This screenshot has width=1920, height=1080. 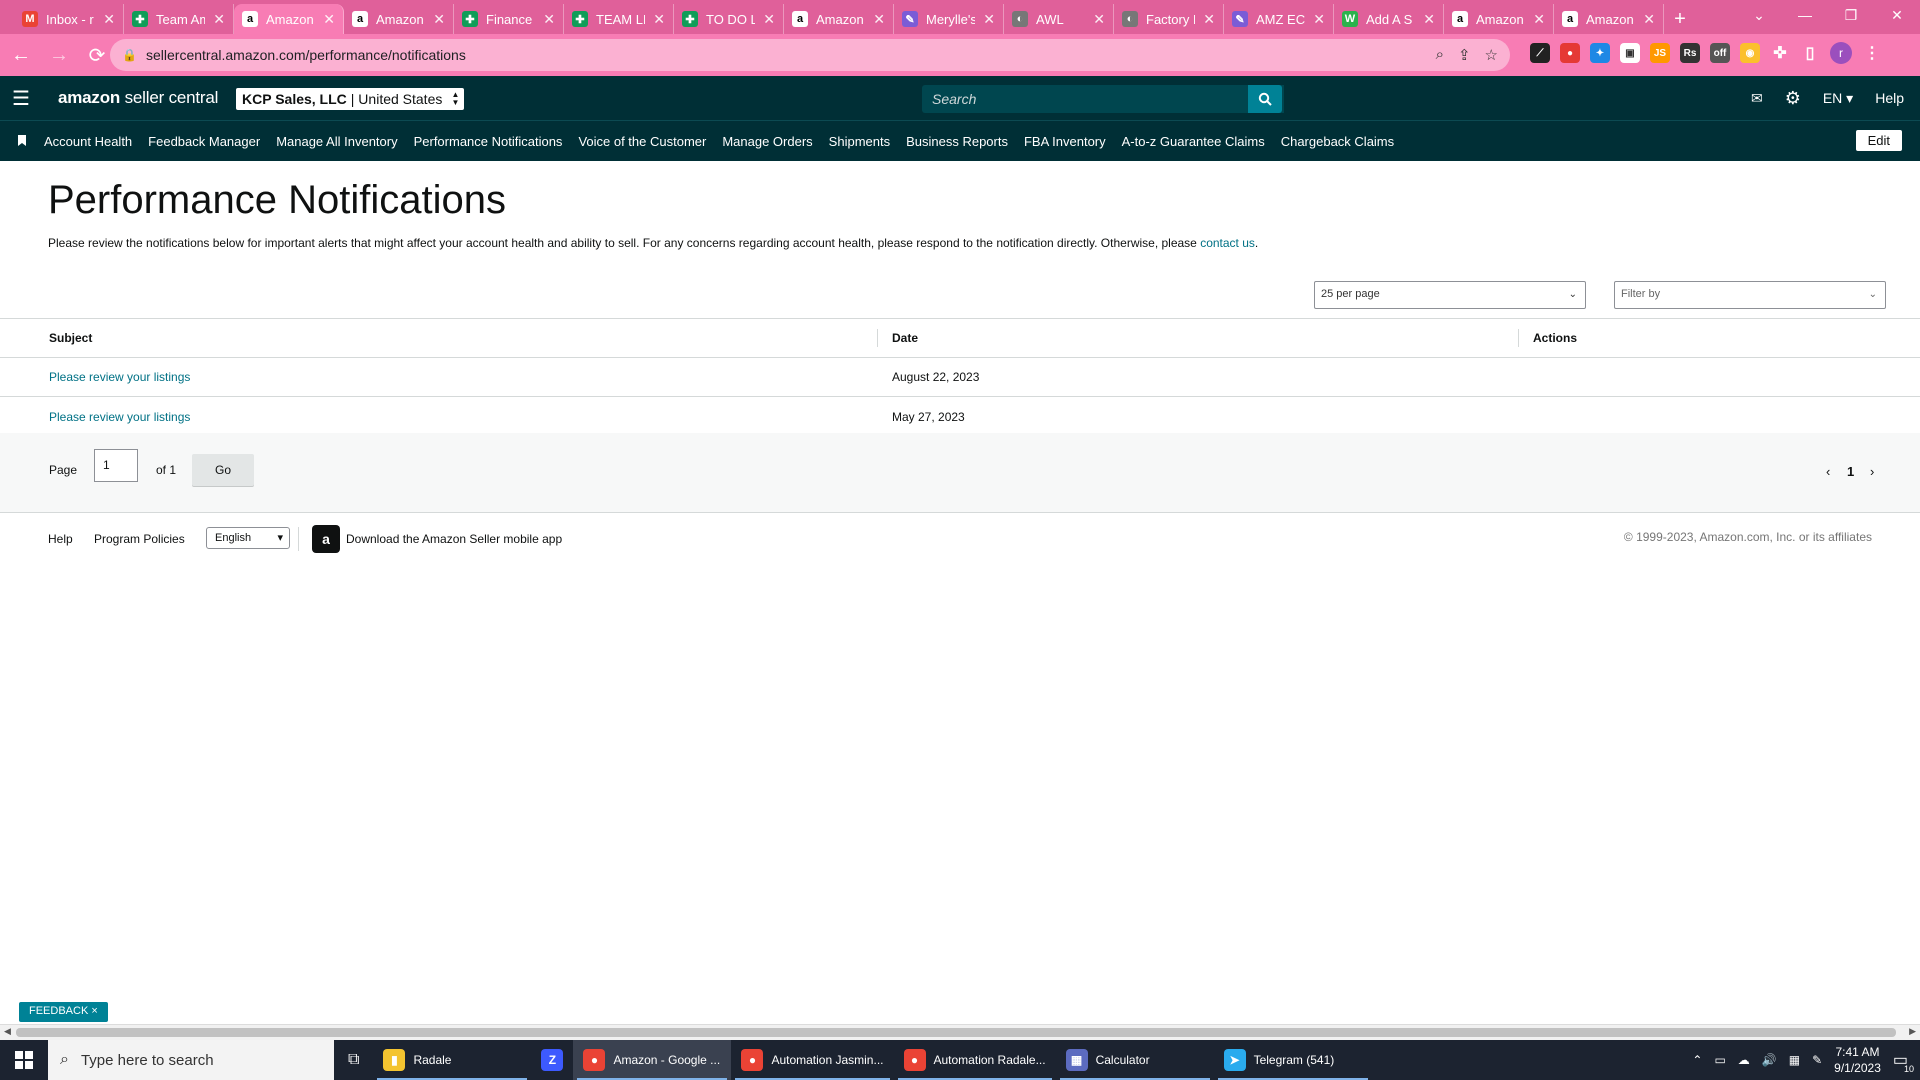 What do you see at coordinates (1169, 19) in the screenshot?
I see `browser-tab: ◐ Factory D ✕` at bounding box center [1169, 19].